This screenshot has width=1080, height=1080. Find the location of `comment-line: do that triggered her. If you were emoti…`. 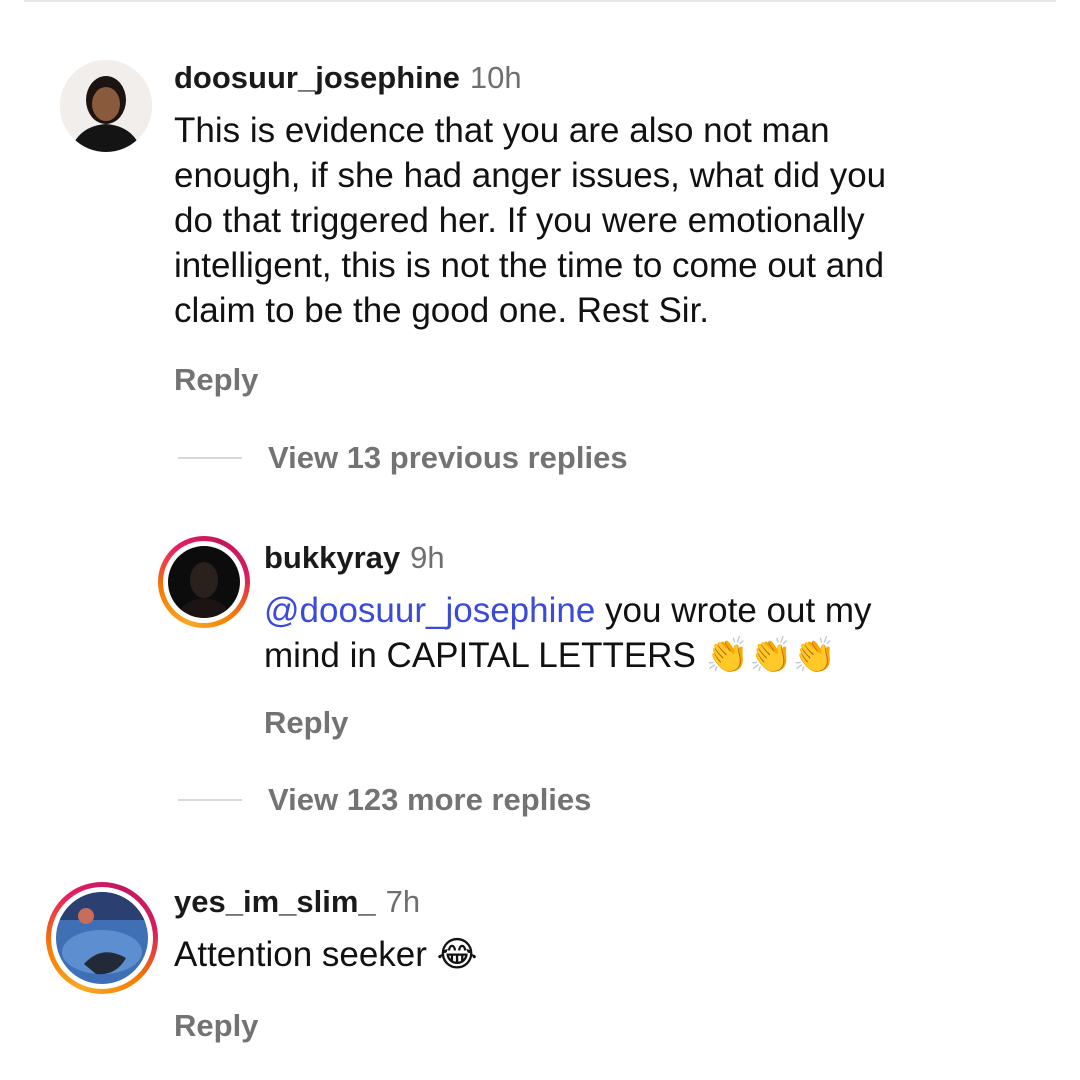

comment-line: do that triggered her. If you were emoti… is located at coordinates (519, 220).